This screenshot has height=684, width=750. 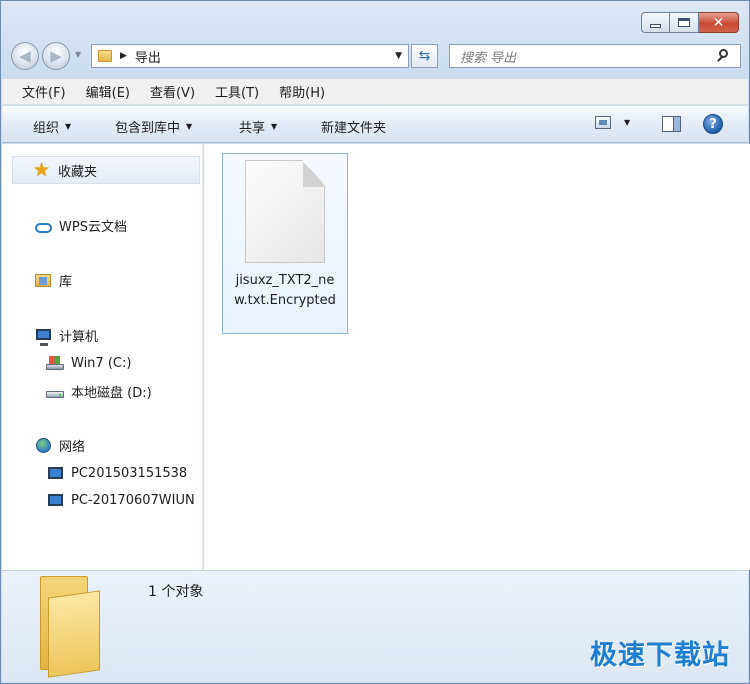 What do you see at coordinates (133, 500) in the screenshot?
I see `sidebar-item-label: PC-20170607WIUN` at bounding box center [133, 500].